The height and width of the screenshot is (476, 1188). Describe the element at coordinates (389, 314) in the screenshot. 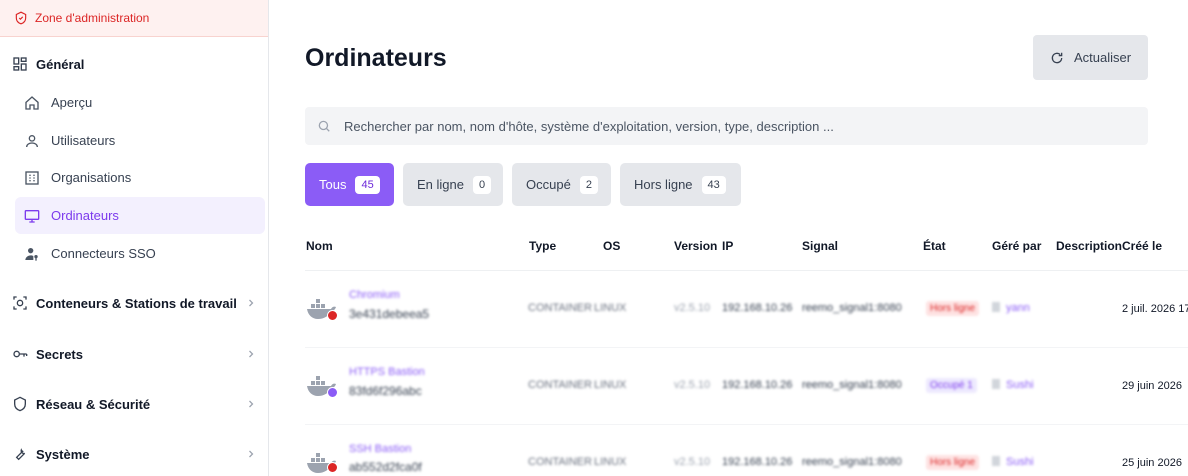

I see `computer-id: 3e431debeea5` at that location.